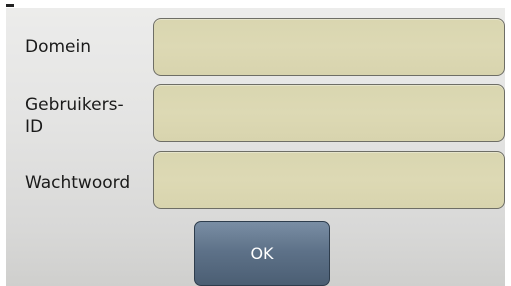 The height and width of the screenshot is (286, 511). What do you see at coordinates (74, 116) in the screenshot?
I see `user-id-label: Gebruikers- ID` at bounding box center [74, 116].